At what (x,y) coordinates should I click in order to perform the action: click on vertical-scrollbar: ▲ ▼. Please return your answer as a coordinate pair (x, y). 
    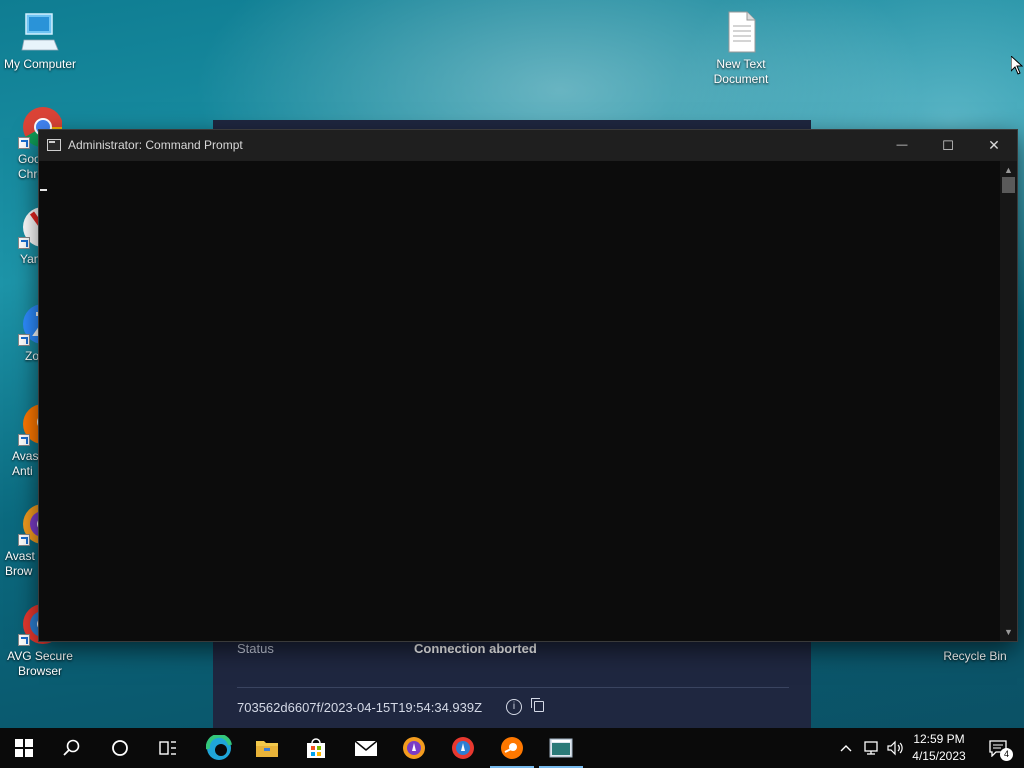
    Looking at the image, I should click on (1008, 401).